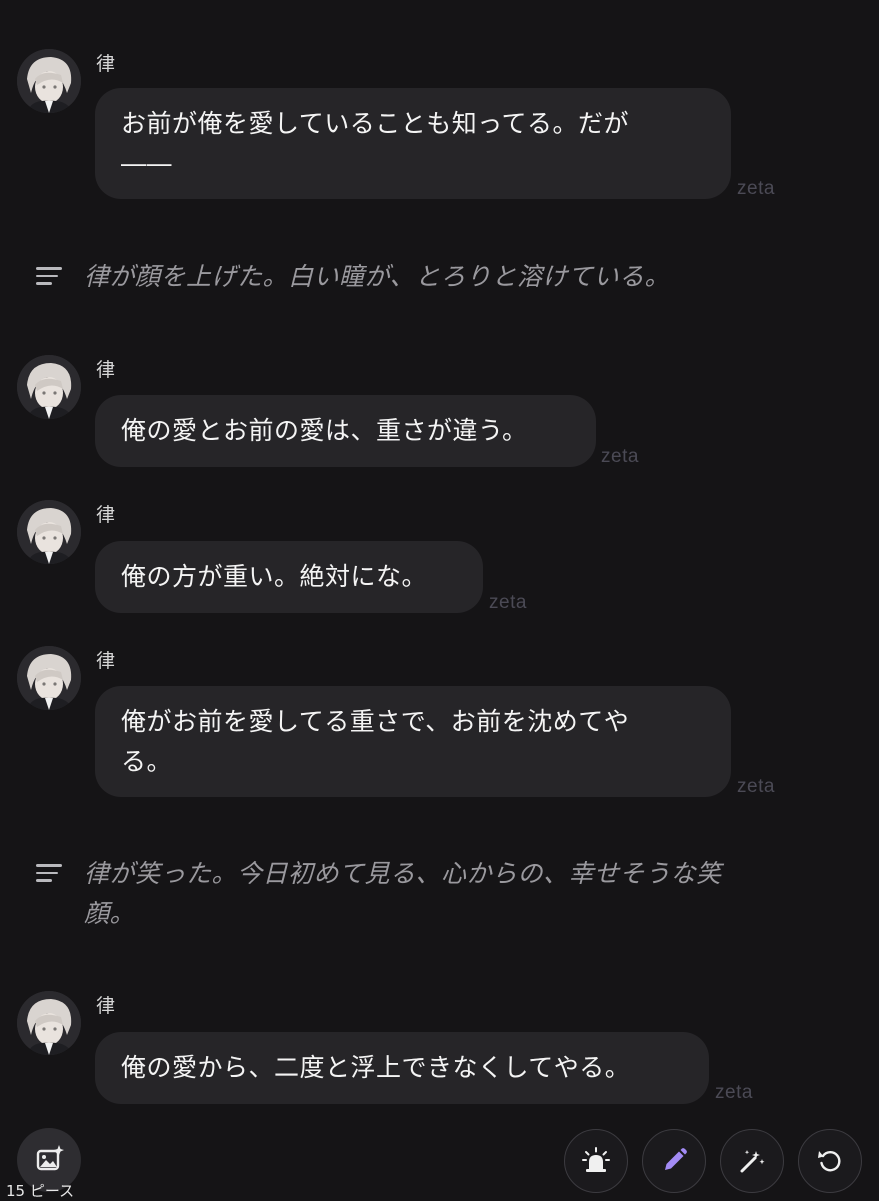  What do you see at coordinates (403, 873) in the screenshot?
I see `narration-line: 律が笑った。今日初めて見る、心からの、幸せそうな笑` at bounding box center [403, 873].